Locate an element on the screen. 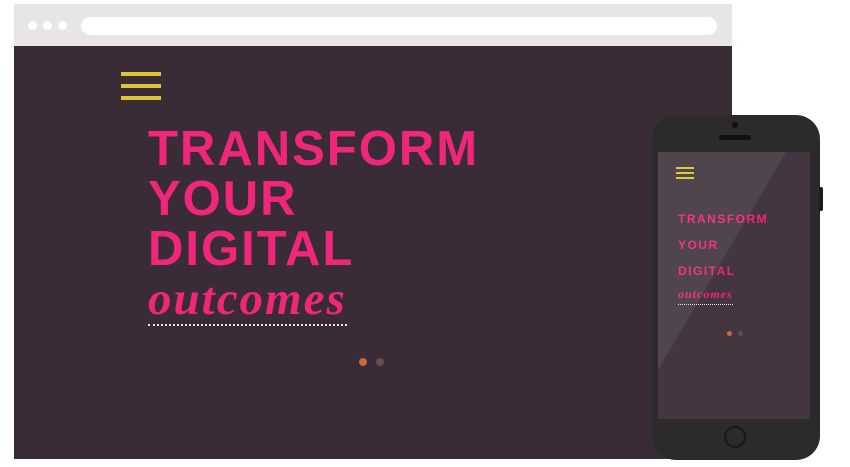 The width and height of the screenshot is (850, 467). phone-side-button is located at coordinates (821, 199).